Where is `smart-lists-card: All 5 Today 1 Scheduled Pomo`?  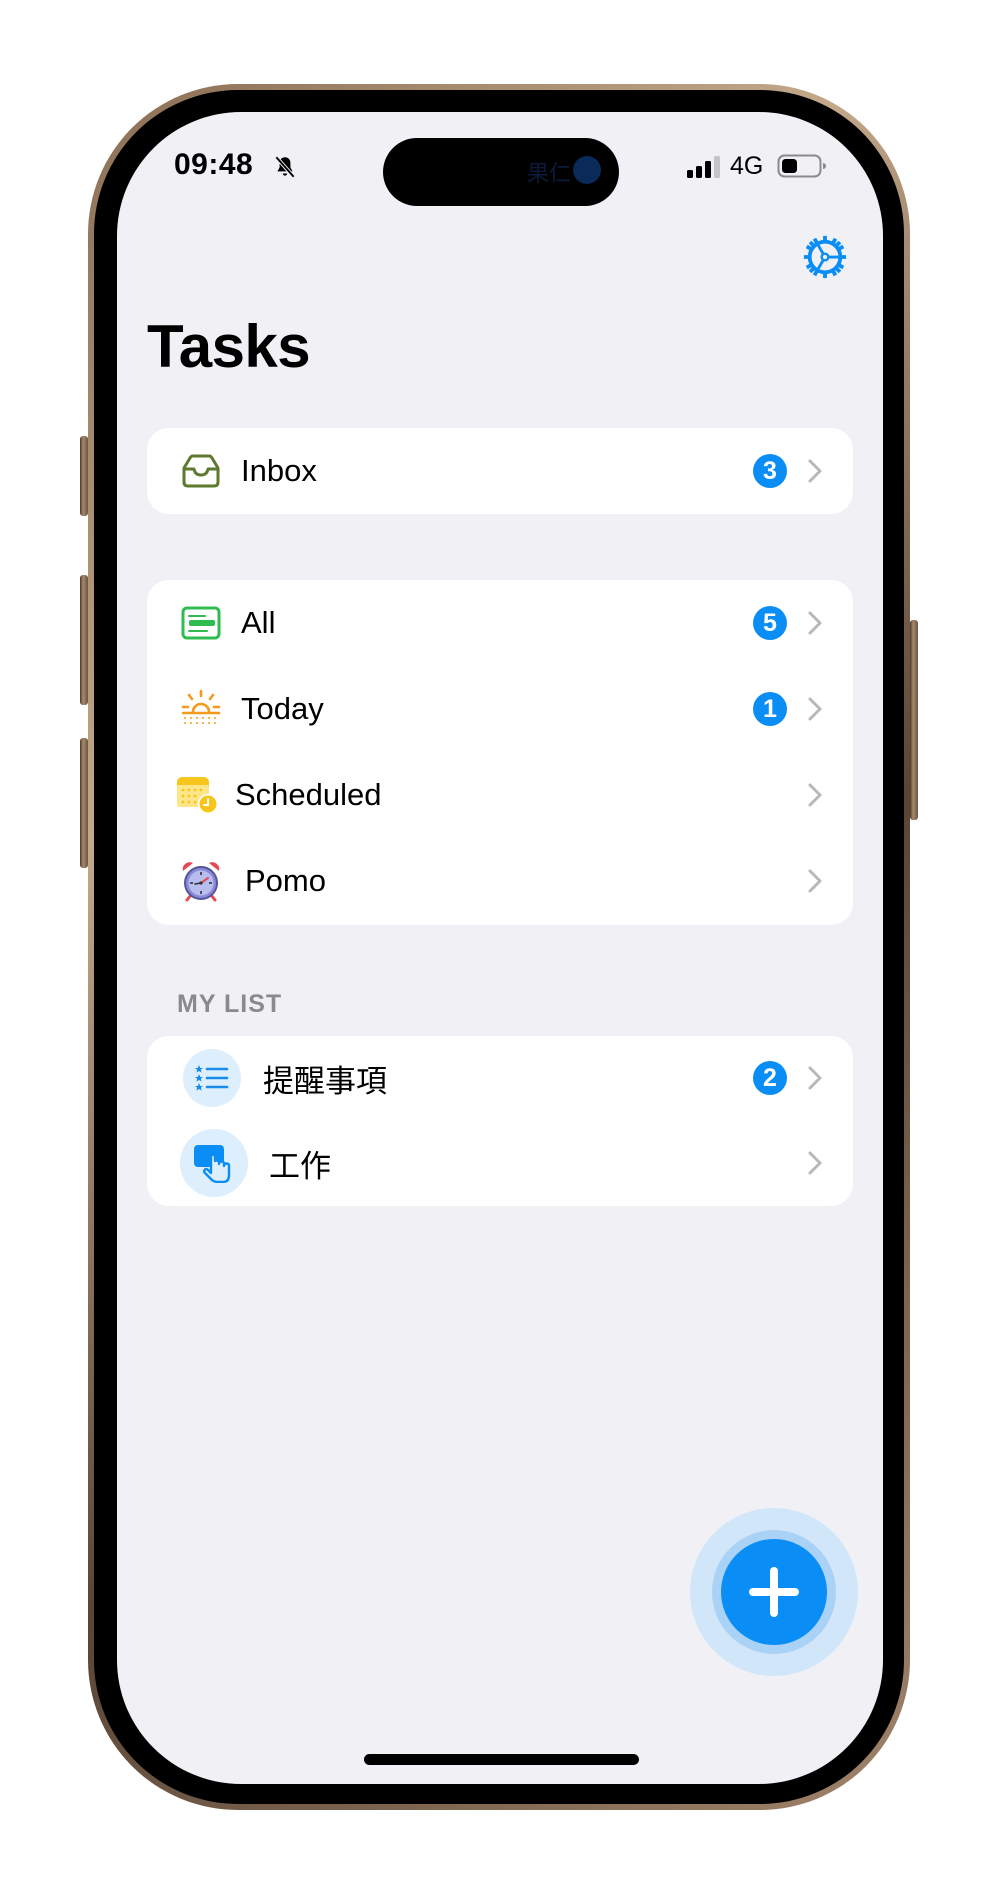
smart-lists-card: All 5 Today 1 Scheduled Pomo is located at coordinates (500, 752).